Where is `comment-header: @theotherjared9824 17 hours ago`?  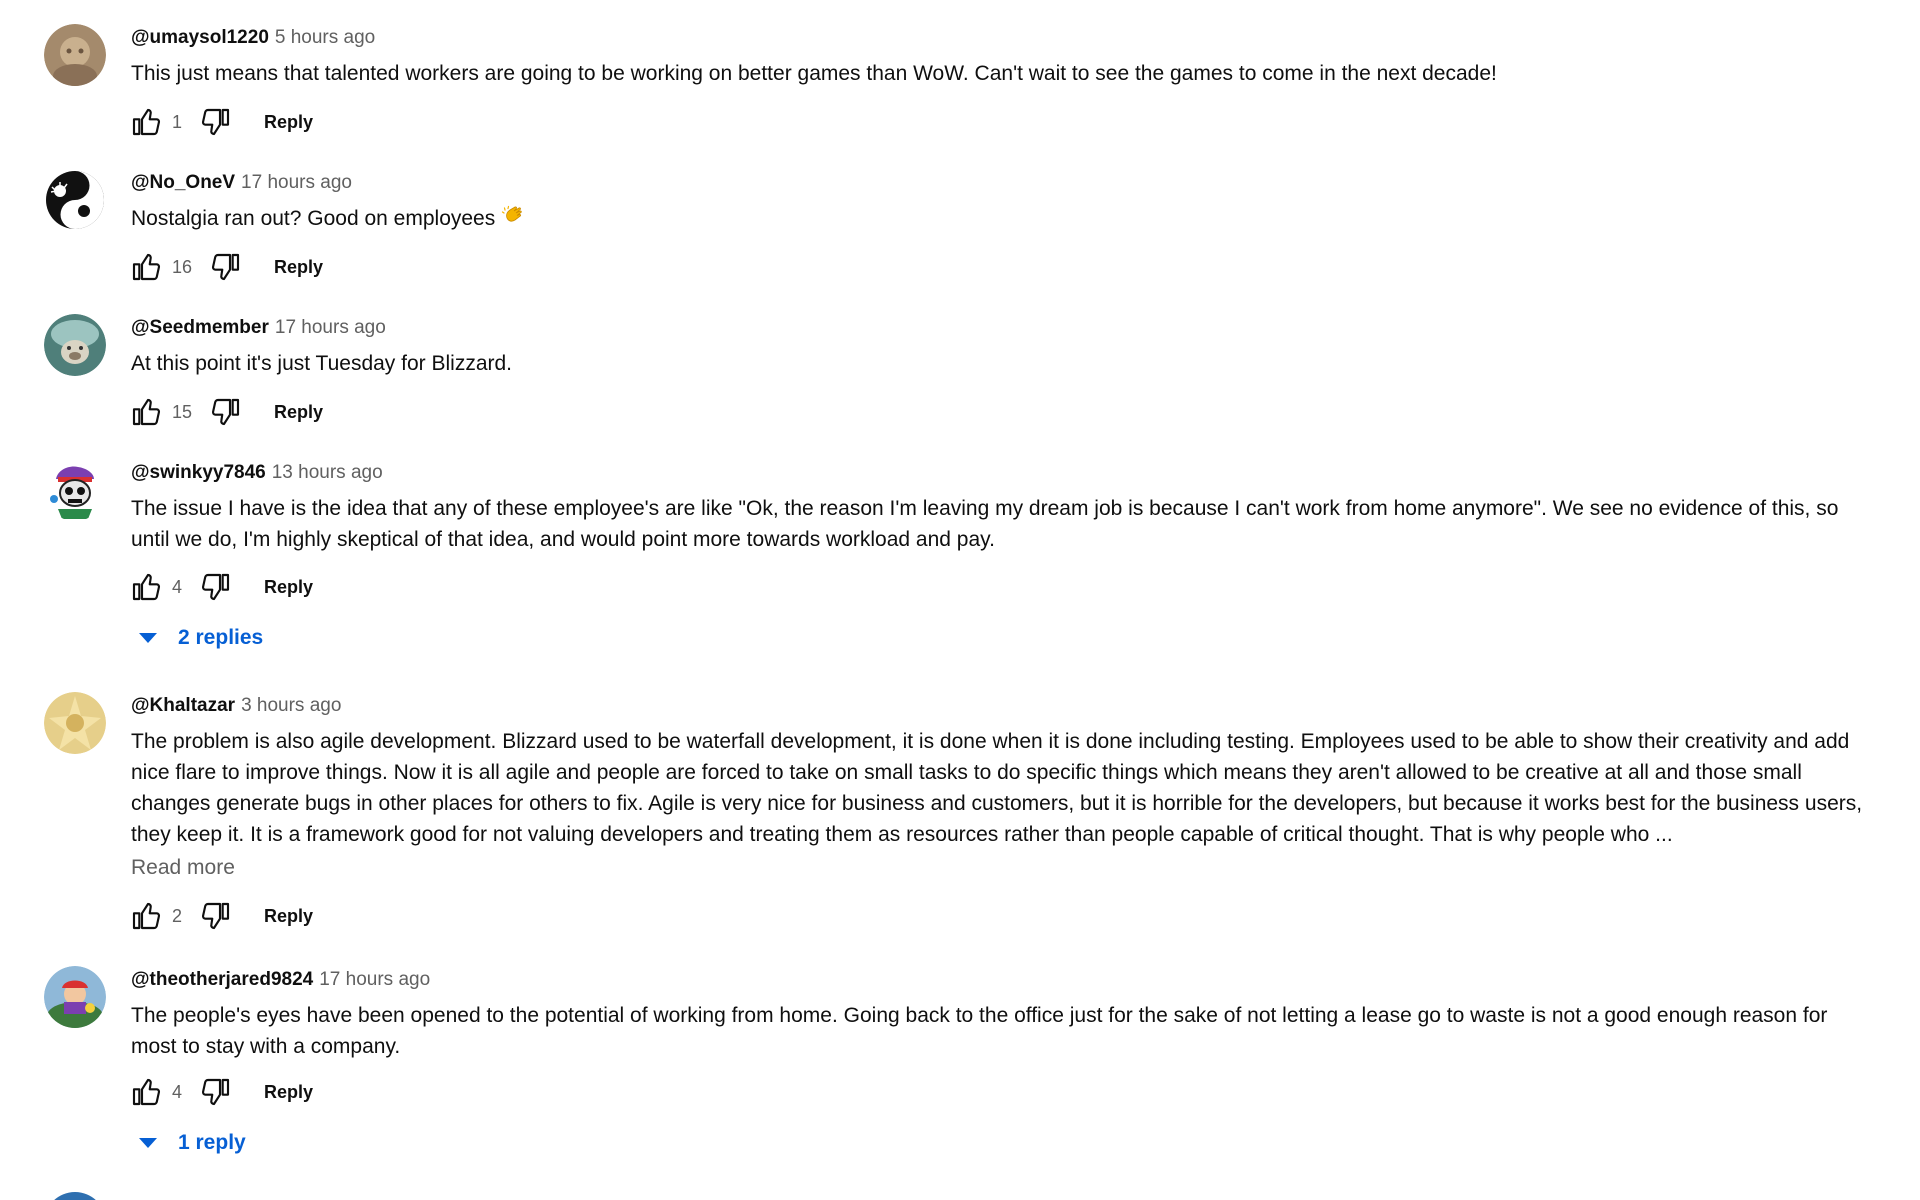
comment-header: @theotherjared9824 17 hours ago is located at coordinates (280, 980).